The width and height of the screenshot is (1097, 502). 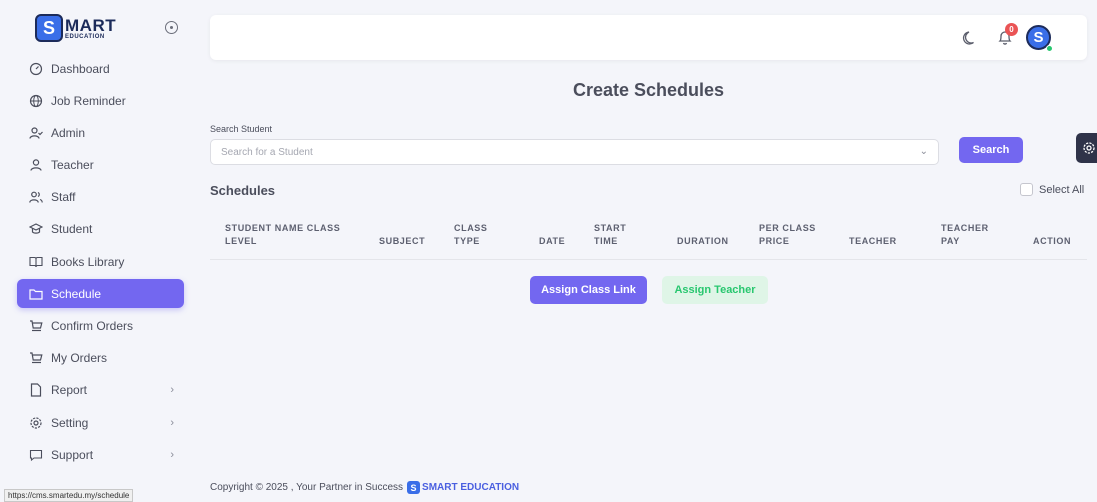 I want to click on topbar: 0 S, so click(x=648, y=37).